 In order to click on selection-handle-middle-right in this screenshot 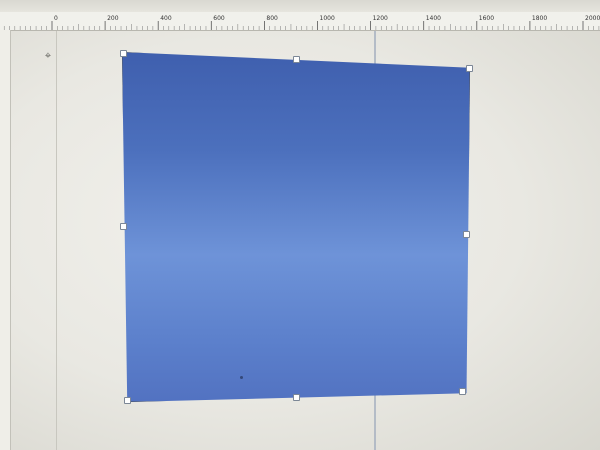, I will do `click(466, 234)`.